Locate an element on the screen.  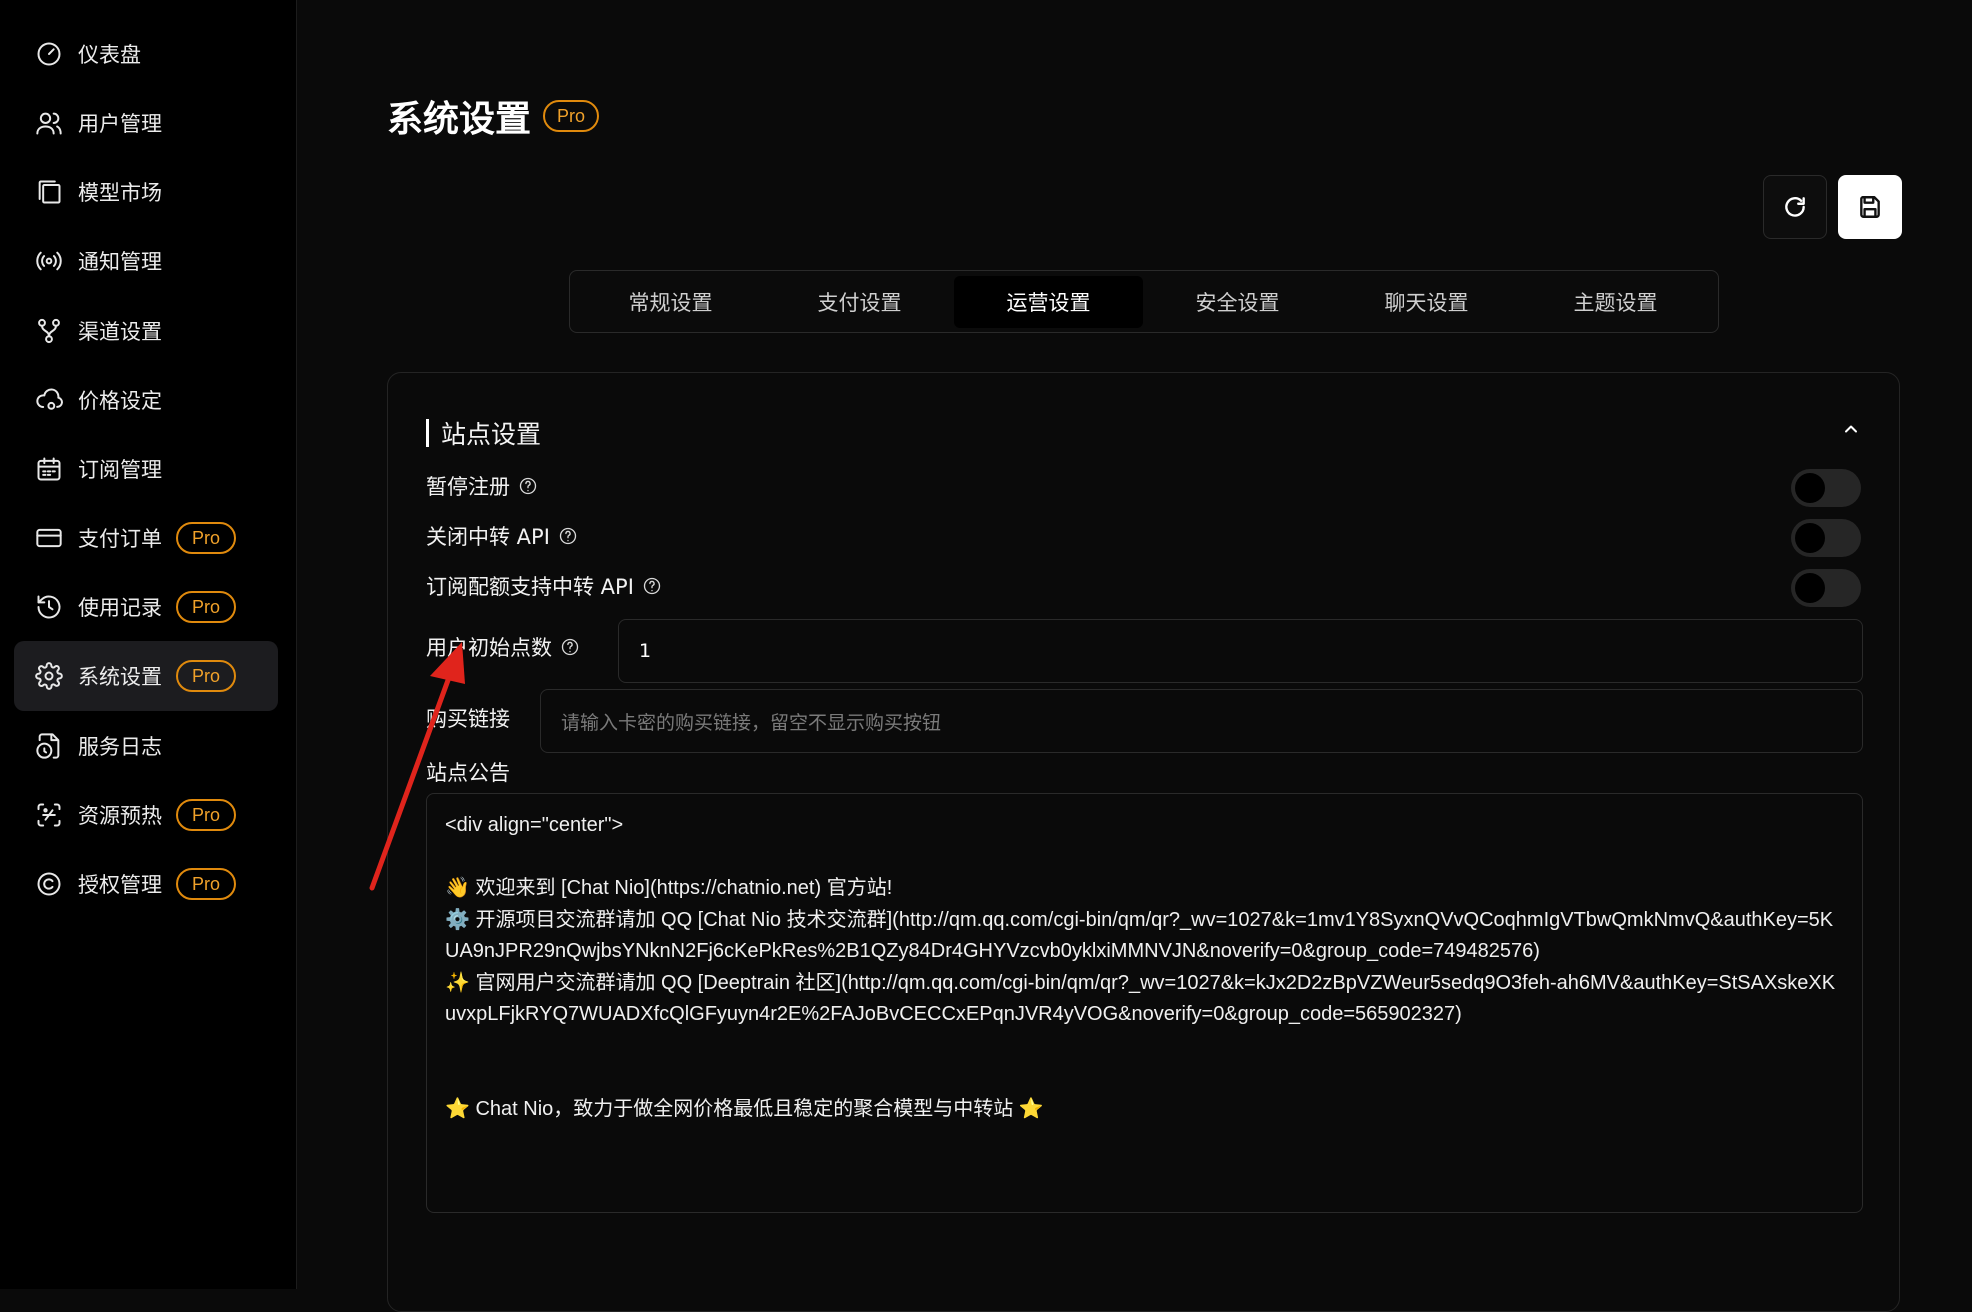
sidebar-item-pricing: 价格设定 is located at coordinates (146, 400).